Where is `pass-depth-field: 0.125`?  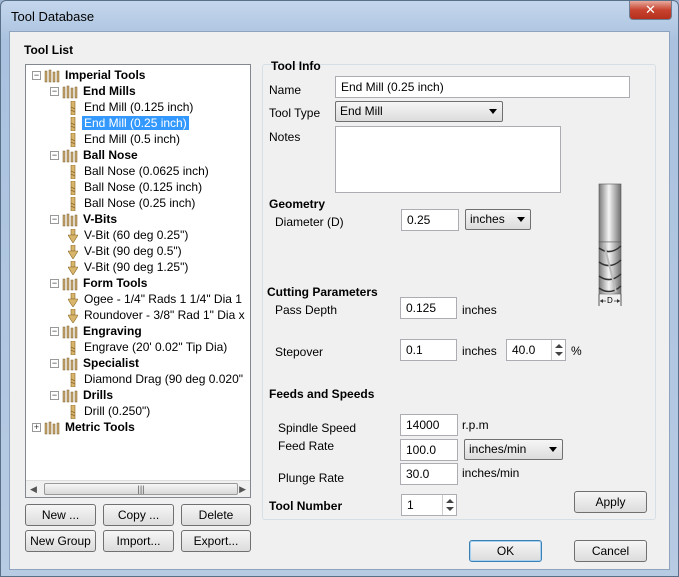 pass-depth-field: 0.125 is located at coordinates (428, 308).